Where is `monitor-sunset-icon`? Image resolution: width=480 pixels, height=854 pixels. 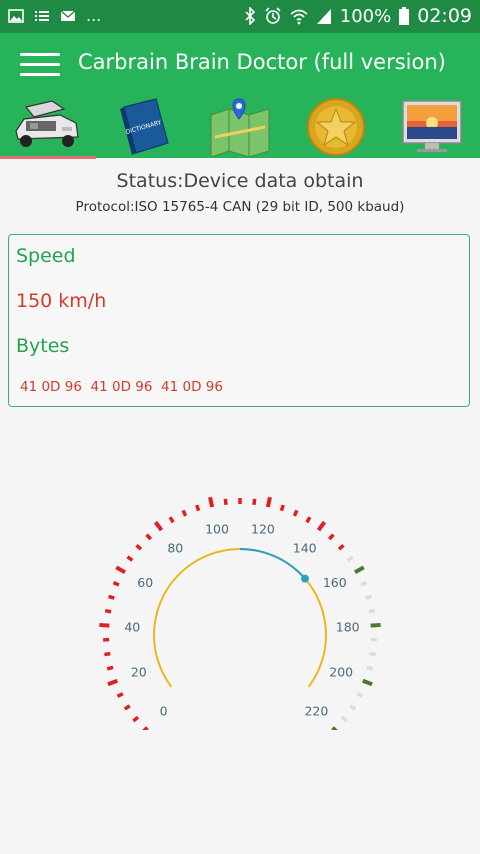
monitor-sunset-icon is located at coordinates (432, 125).